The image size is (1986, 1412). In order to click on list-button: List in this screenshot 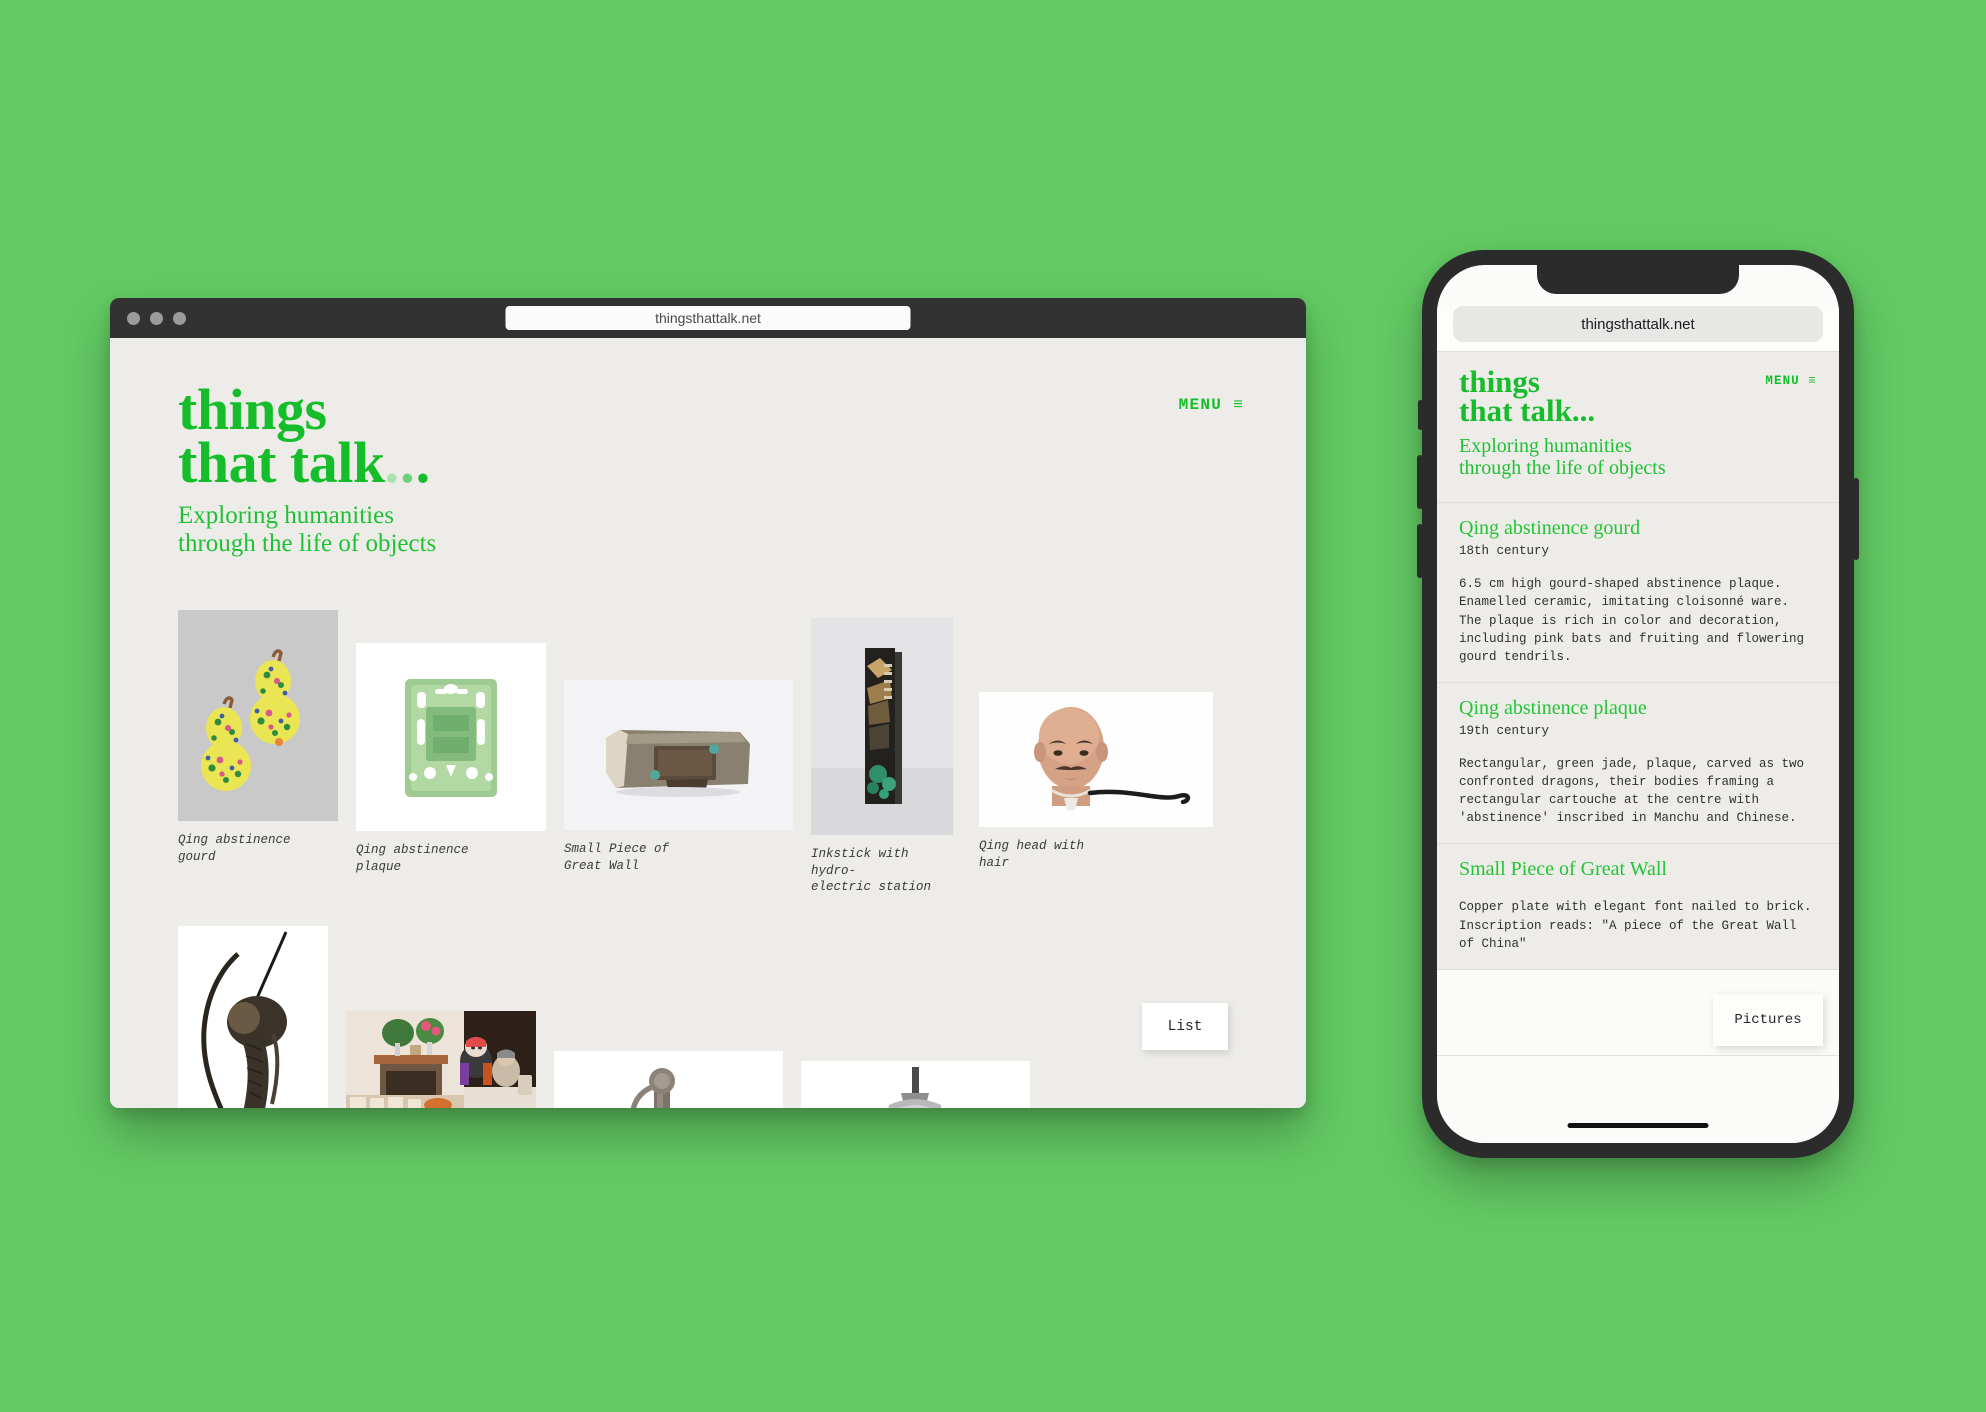, I will do `click(1185, 1026)`.